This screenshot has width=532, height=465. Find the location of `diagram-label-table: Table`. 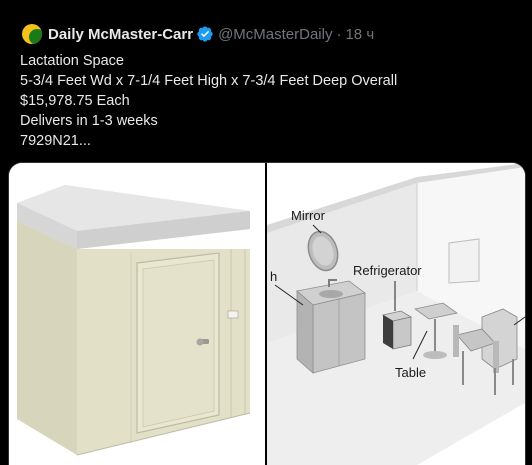

diagram-label-table: Table is located at coordinates (410, 372).